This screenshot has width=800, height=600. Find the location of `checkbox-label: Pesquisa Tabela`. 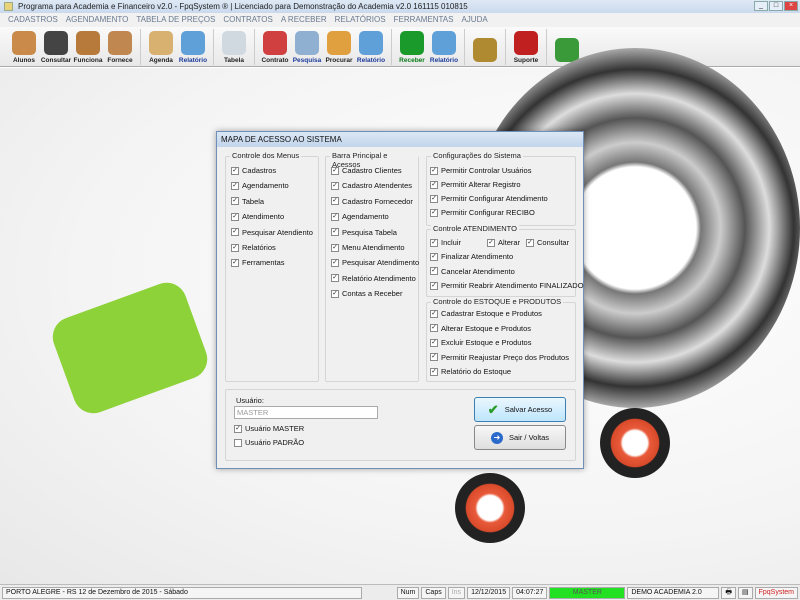

checkbox-label: Pesquisa Tabela is located at coordinates (369, 232).